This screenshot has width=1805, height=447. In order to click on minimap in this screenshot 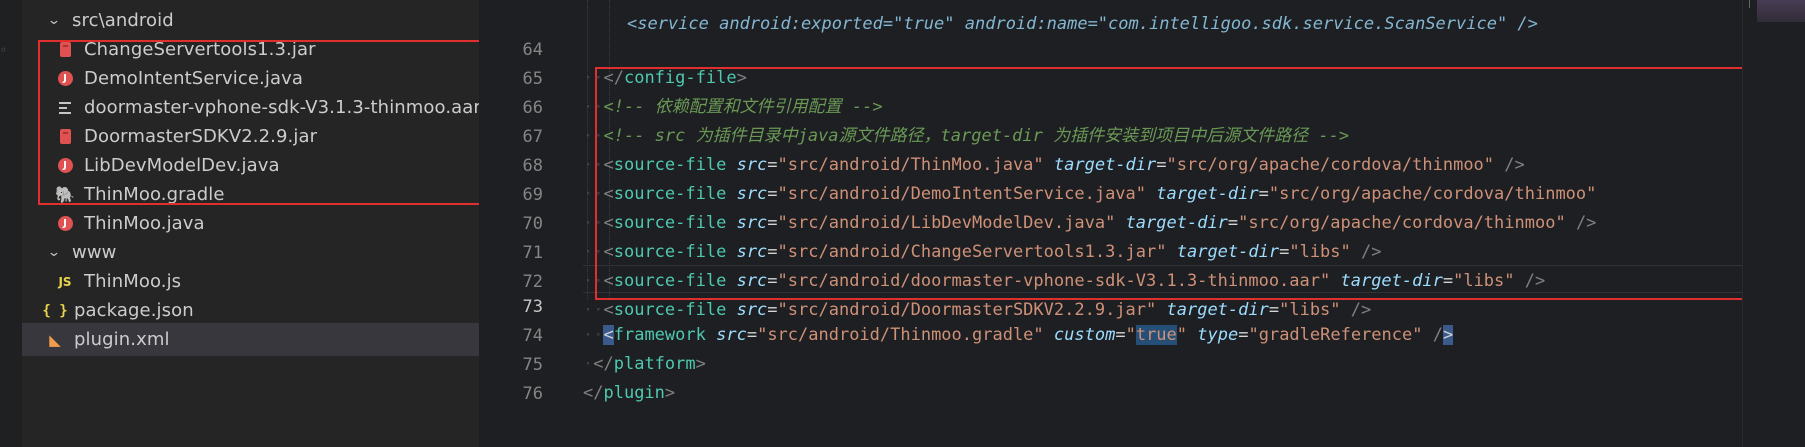, I will do `click(1773, 223)`.